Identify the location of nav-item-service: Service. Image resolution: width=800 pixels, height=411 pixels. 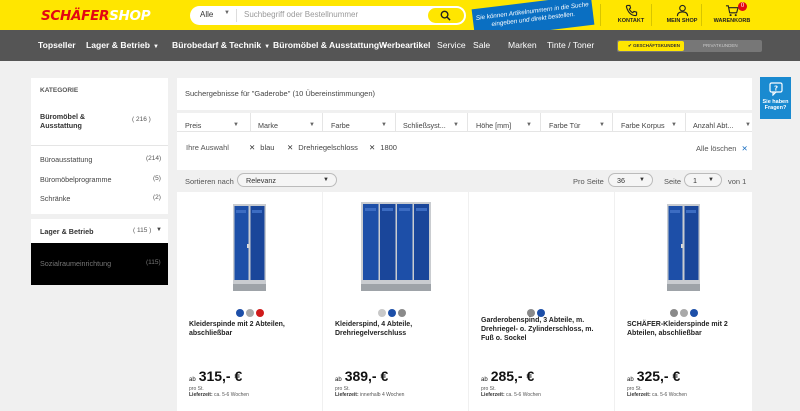
(451, 45).